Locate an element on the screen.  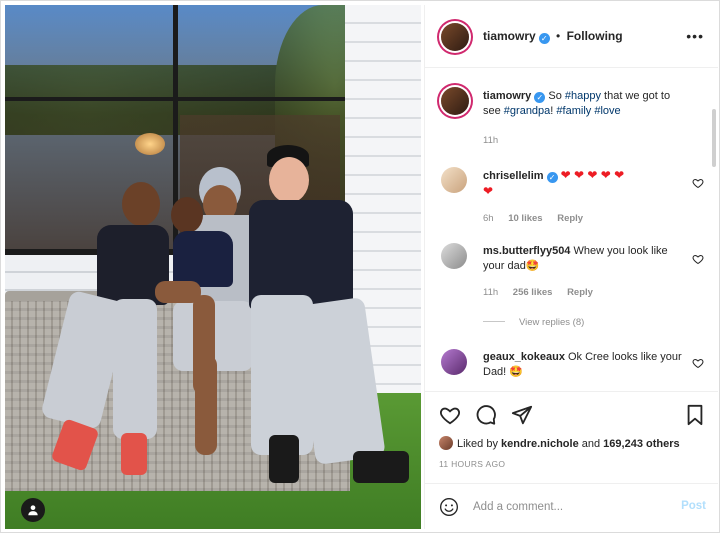
share-icon is located at coordinates (522, 415).